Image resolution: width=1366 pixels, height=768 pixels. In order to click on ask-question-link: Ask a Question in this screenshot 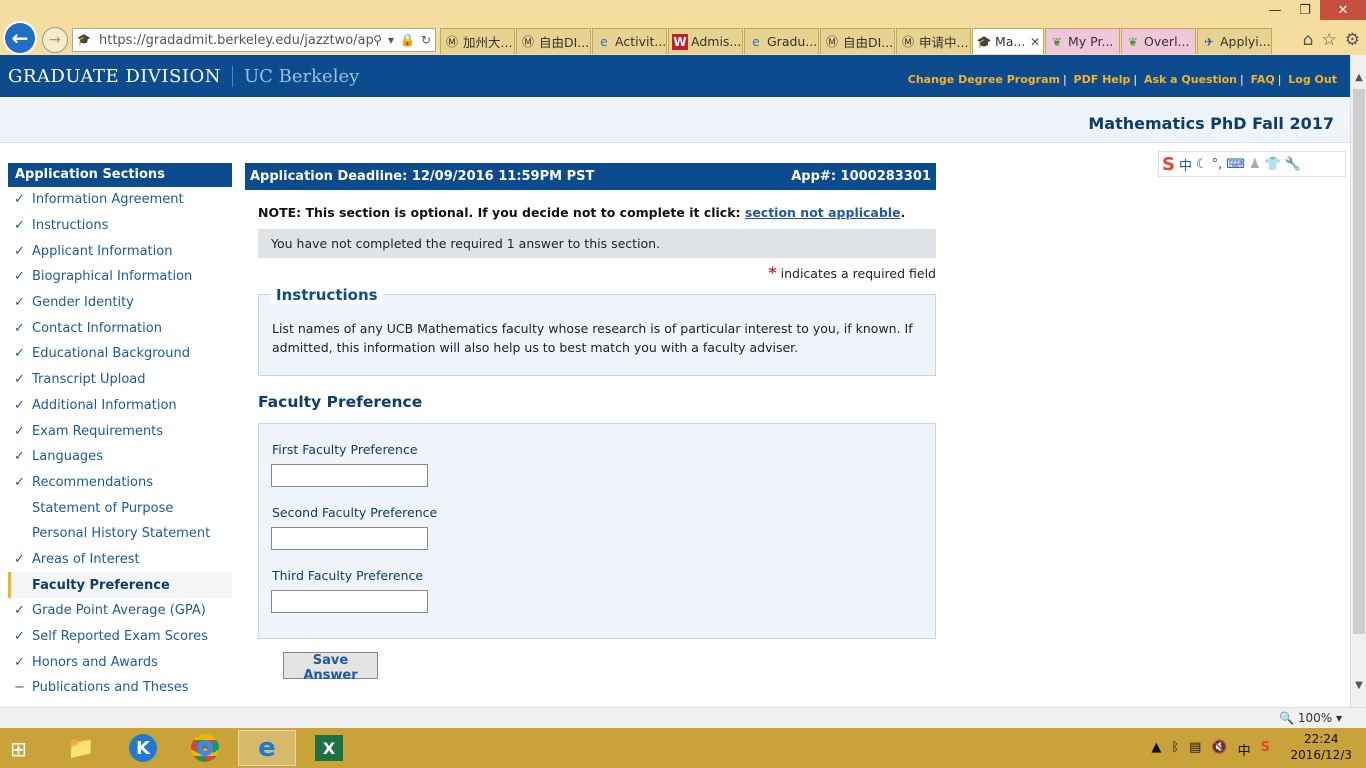, I will do `click(1190, 79)`.